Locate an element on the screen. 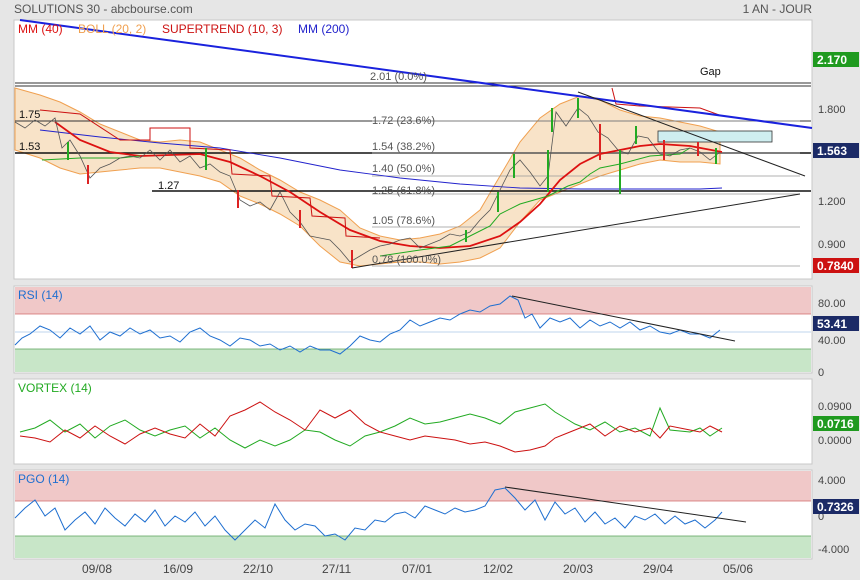 The height and width of the screenshot is (580, 860). y-tick: 1.200 is located at coordinates (832, 202).